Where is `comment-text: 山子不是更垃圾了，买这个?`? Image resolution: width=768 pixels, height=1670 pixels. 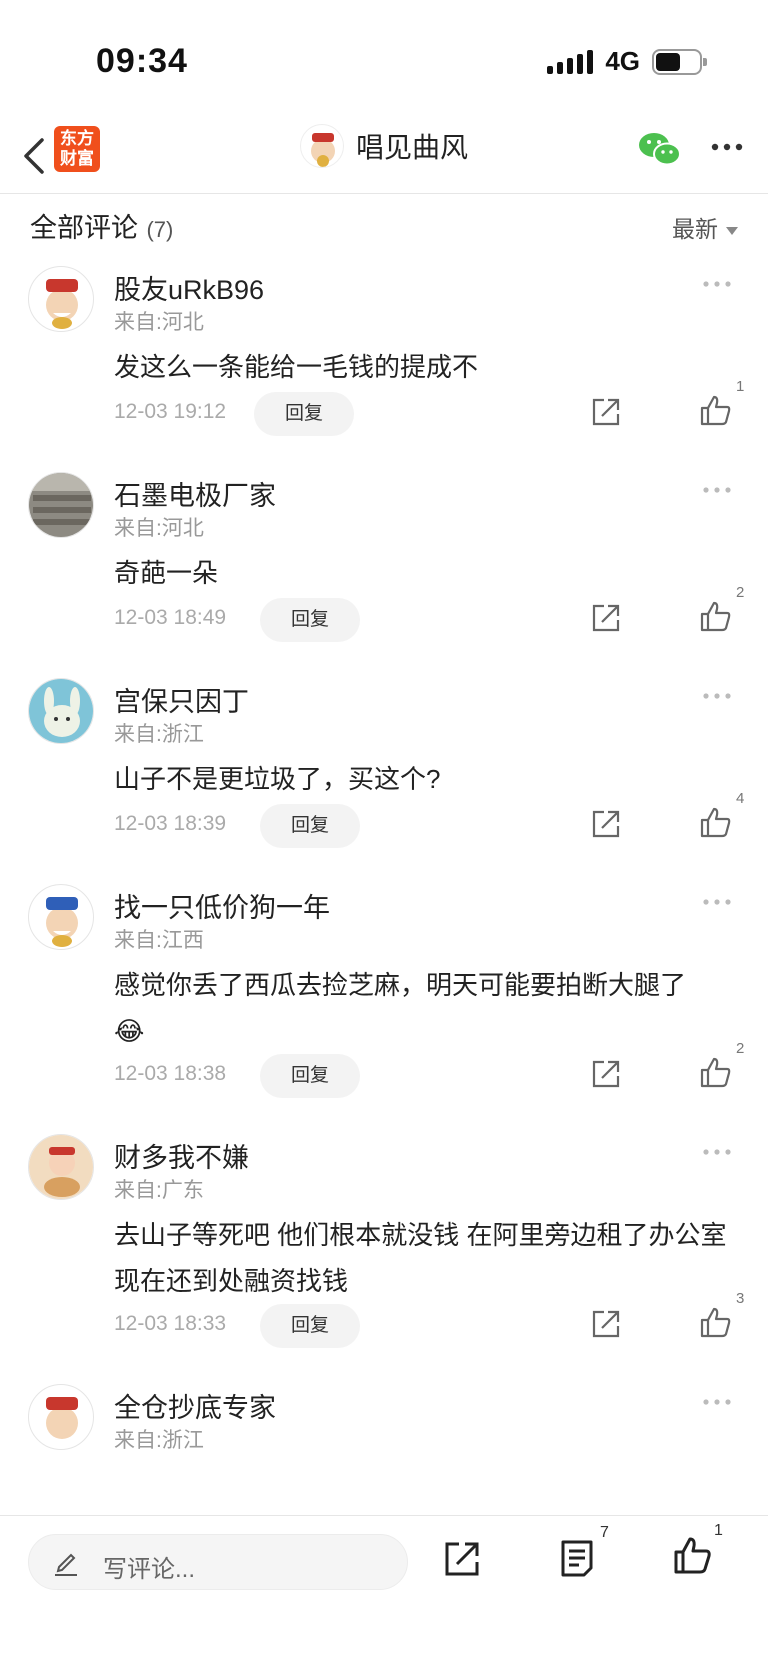 comment-text: 山子不是更垃圾了，买这个? is located at coordinates (277, 779).